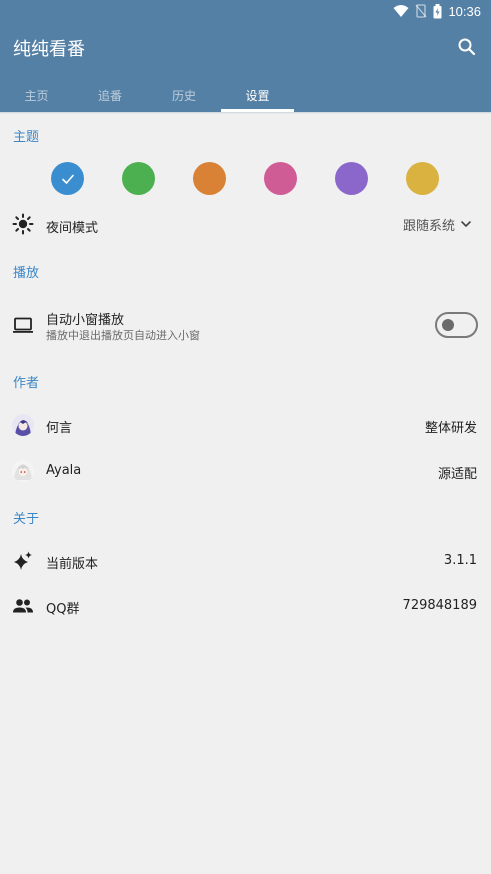  Describe the element at coordinates (23, 224) in the screenshot. I see `brightness-icon` at that location.